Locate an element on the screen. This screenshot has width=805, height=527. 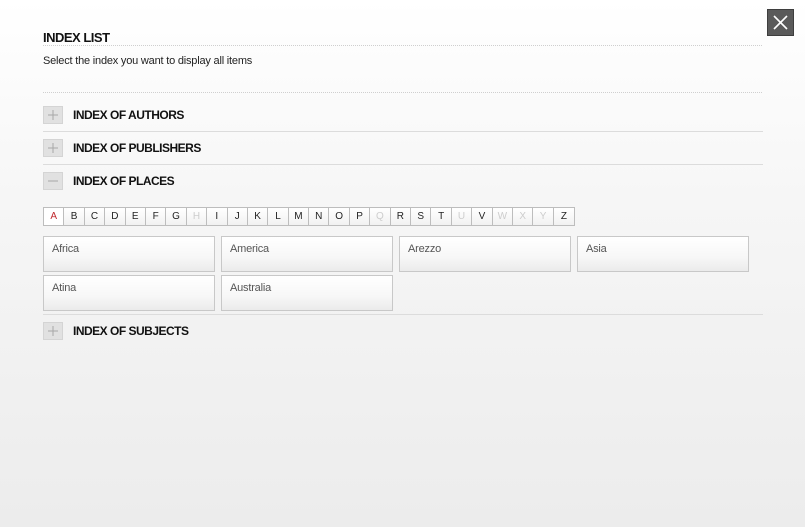
place-item: Australia is located at coordinates (307, 293).